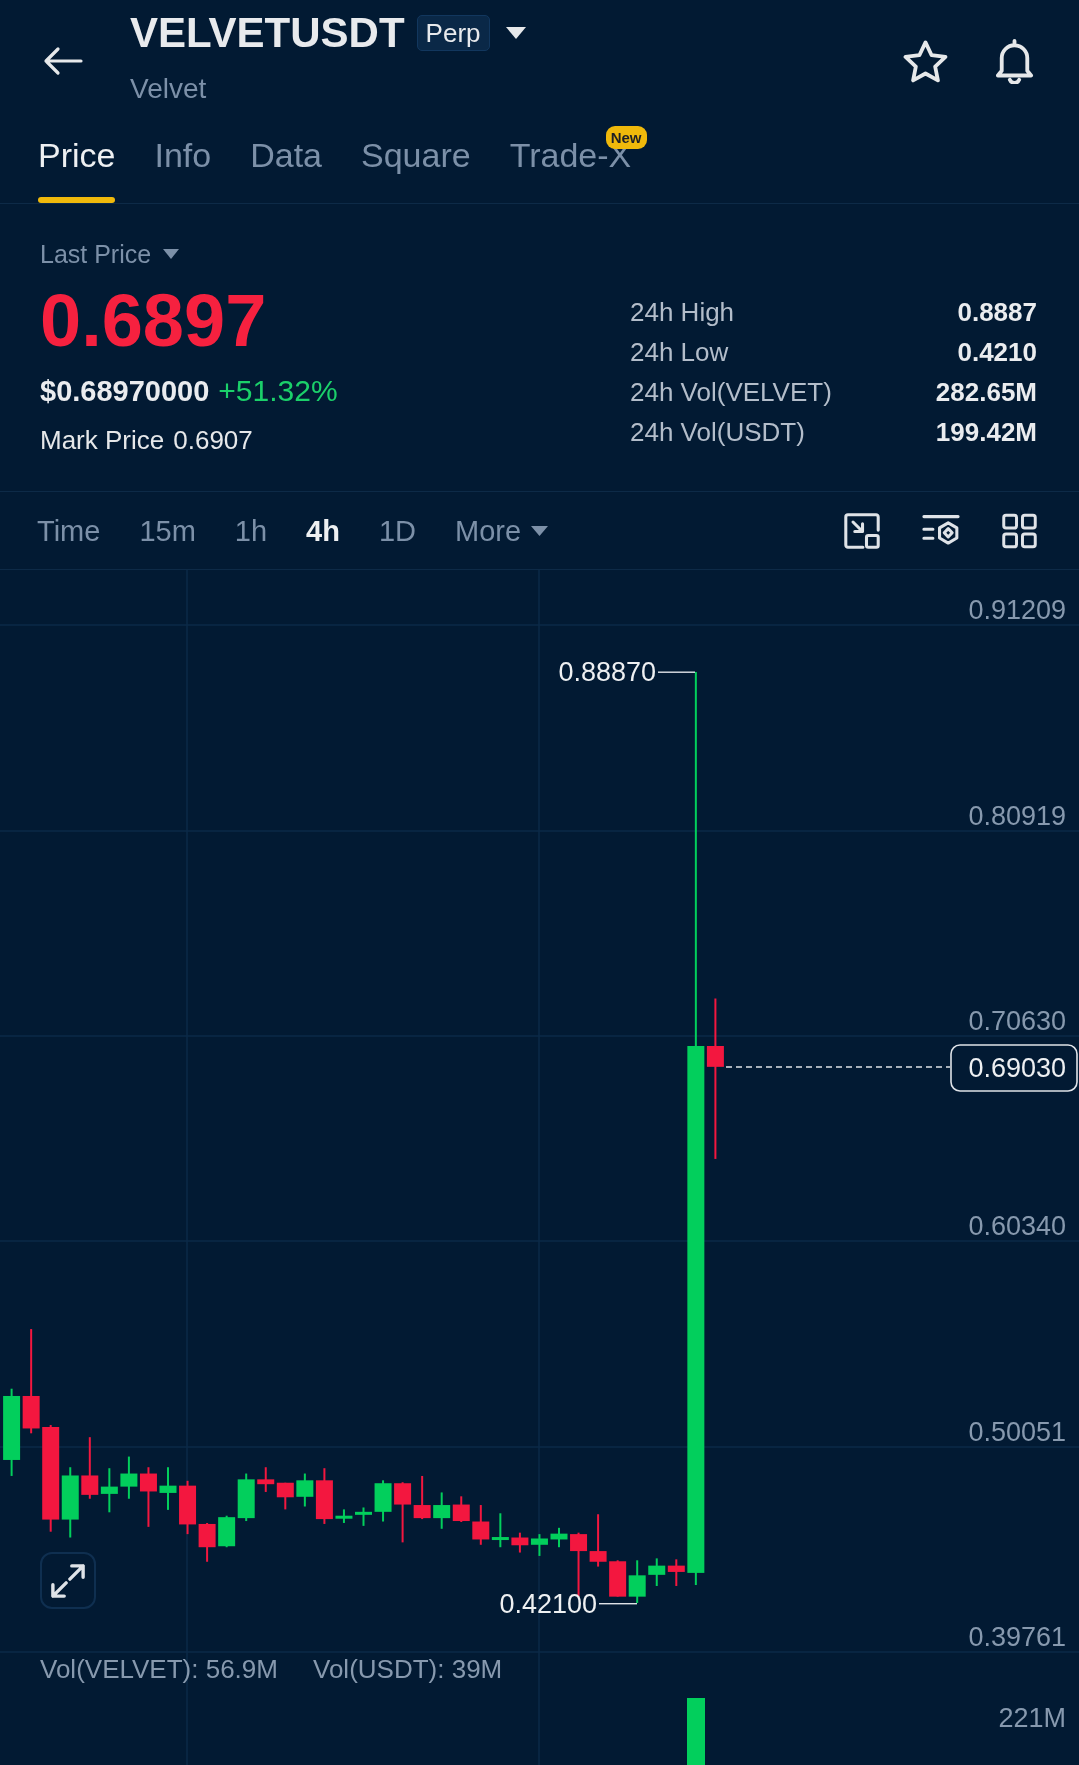 The height and width of the screenshot is (1765, 1079). Describe the element at coordinates (408, 1669) in the screenshot. I see `volume-legend: Vol(USDT): 39M` at that location.